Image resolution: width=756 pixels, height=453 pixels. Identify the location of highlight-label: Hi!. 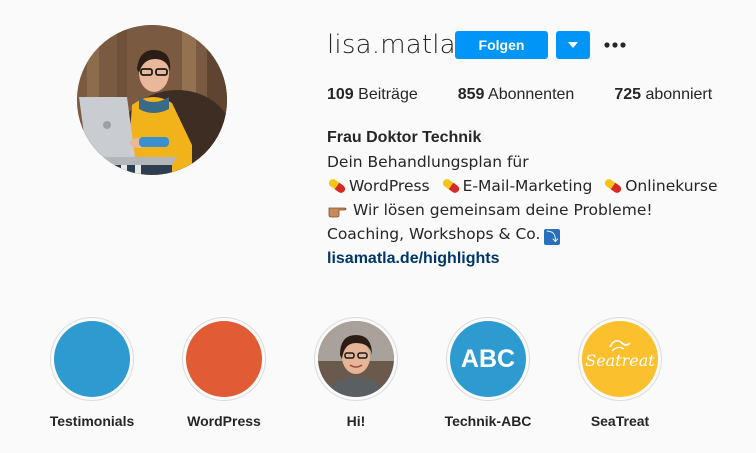
(356, 421).